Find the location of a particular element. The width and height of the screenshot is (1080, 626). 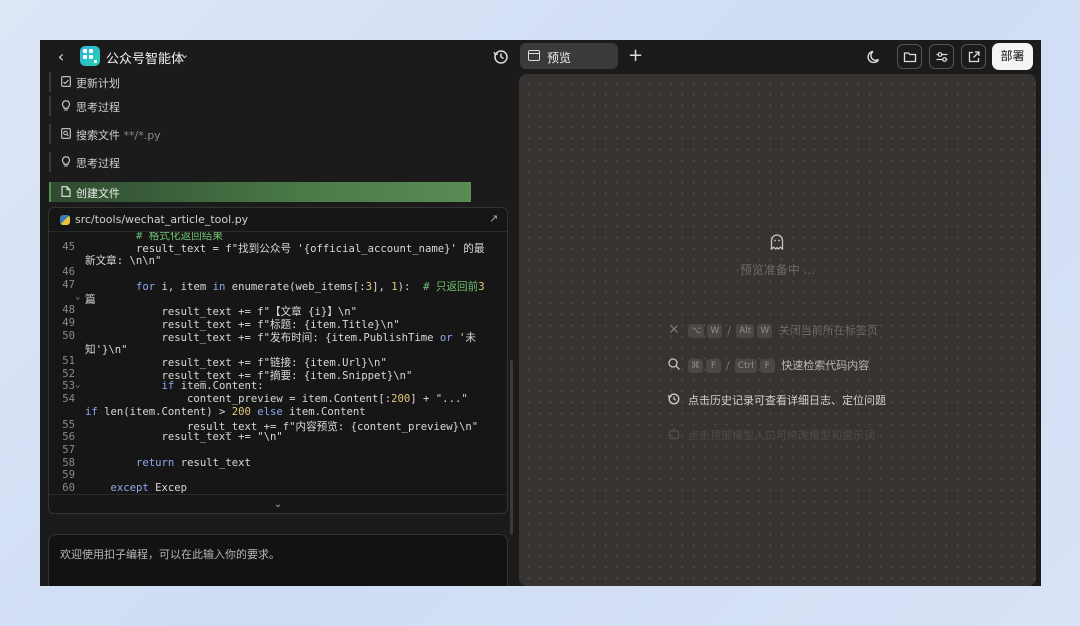

line-number: 50 is located at coordinates (68, 335).